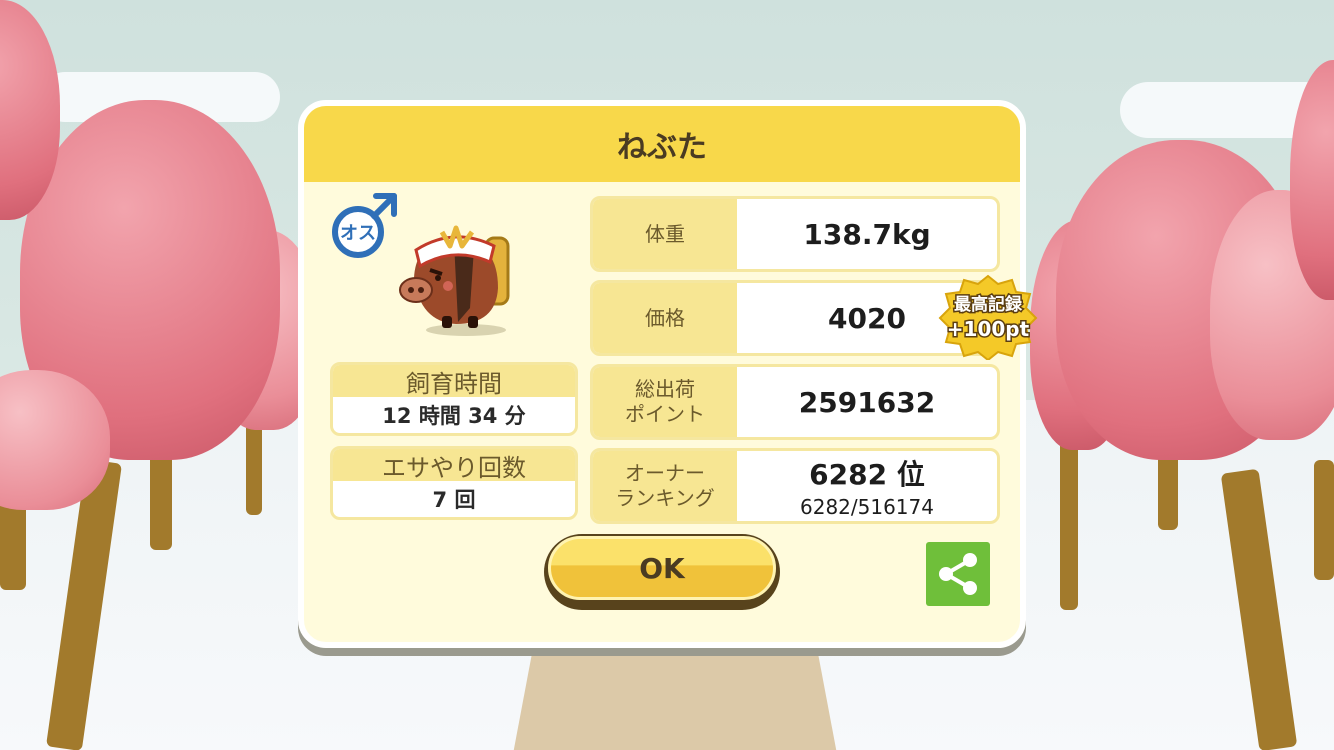 The height and width of the screenshot is (750, 1334). Describe the element at coordinates (665, 402) in the screenshot. I see `total-points-label: 総出荷 ポイント` at that location.